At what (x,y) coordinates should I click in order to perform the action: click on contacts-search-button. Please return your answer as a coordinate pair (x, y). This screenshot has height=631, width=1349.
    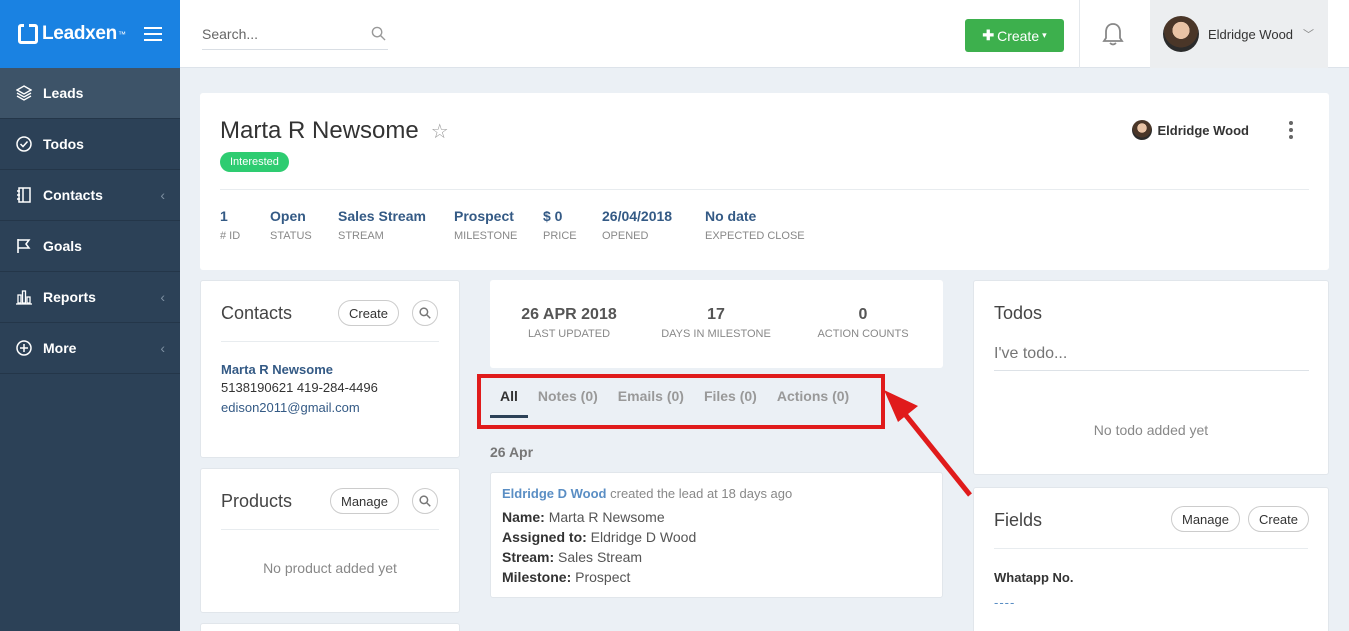
    Looking at the image, I should click on (425, 313).